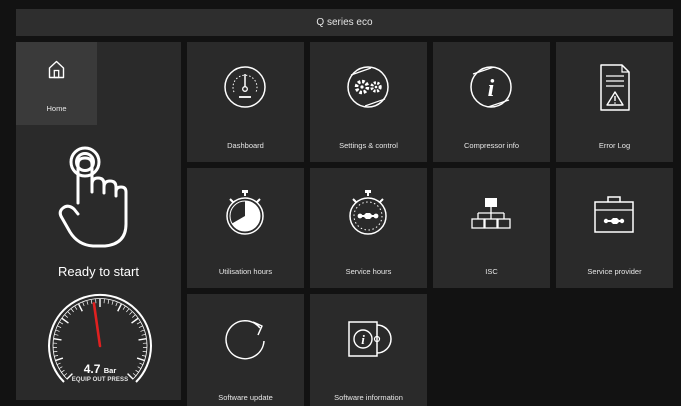 Image resolution: width=681 pixels, height=406 pixels. Describe the element at coordinates (368, 87) in the screenshot. I see `settings-gears-icon` at that location.